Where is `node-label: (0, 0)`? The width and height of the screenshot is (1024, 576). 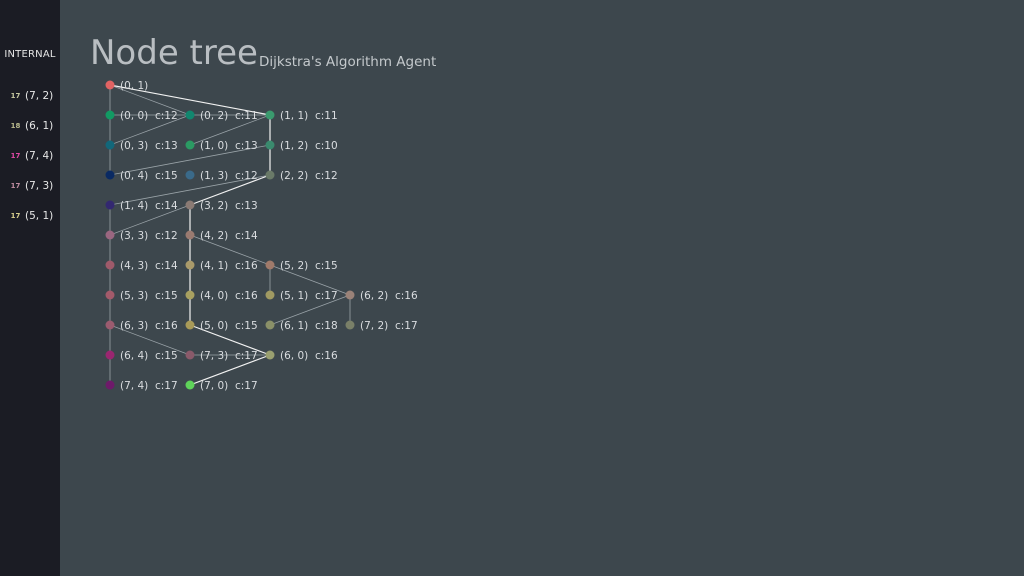 node-label: (0, 0) is located at coordinates (134, 116).